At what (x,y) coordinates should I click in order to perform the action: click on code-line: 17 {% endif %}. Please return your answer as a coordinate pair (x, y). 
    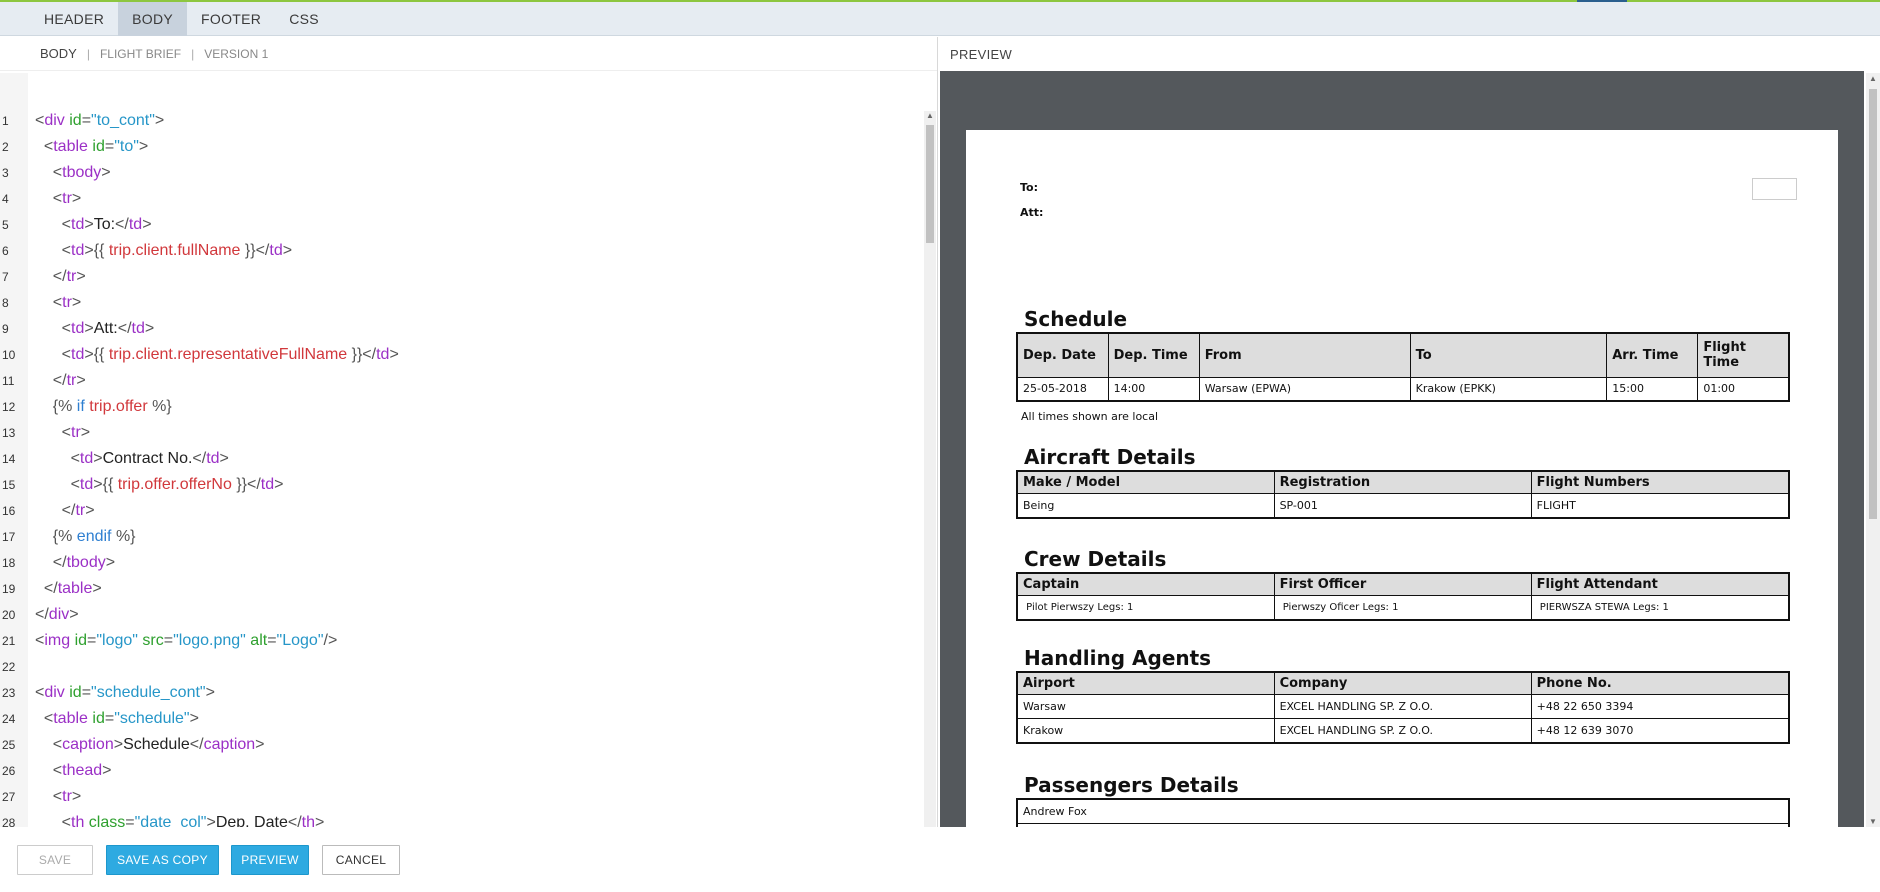
    Looking at the image, I should click on (461, 537).